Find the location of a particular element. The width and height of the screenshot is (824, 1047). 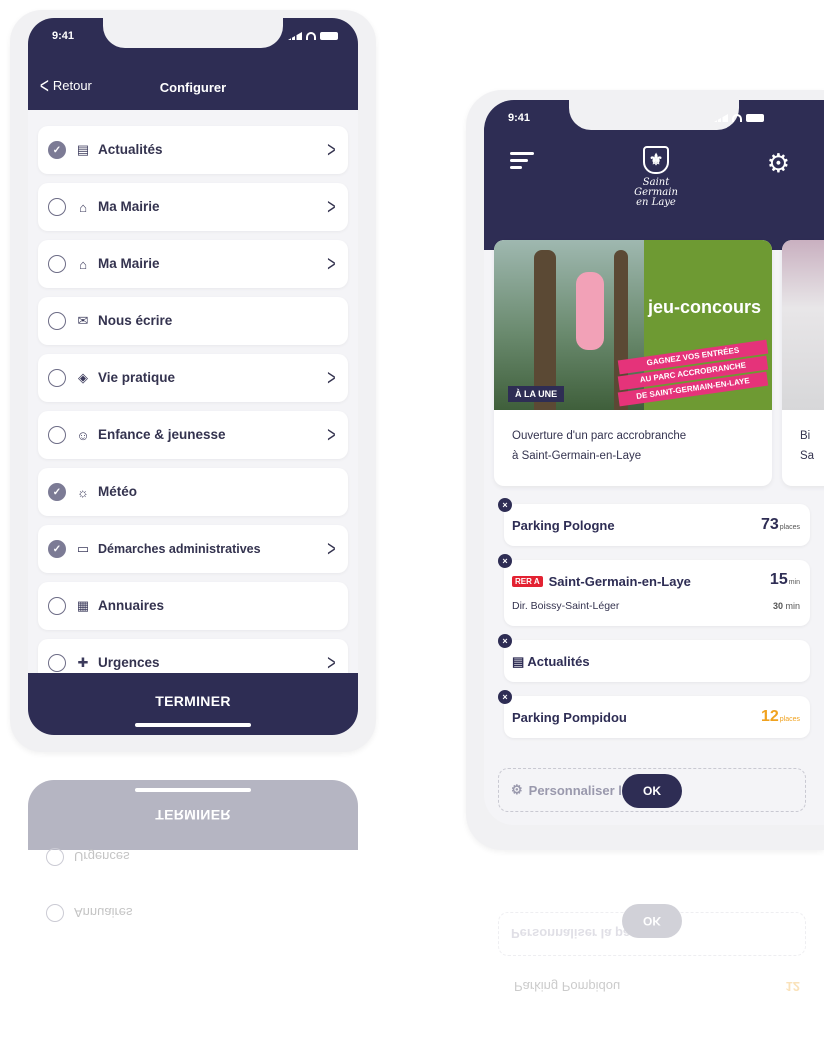

reflection-finish-label: TERMINER is located at coordinates (193, 815).